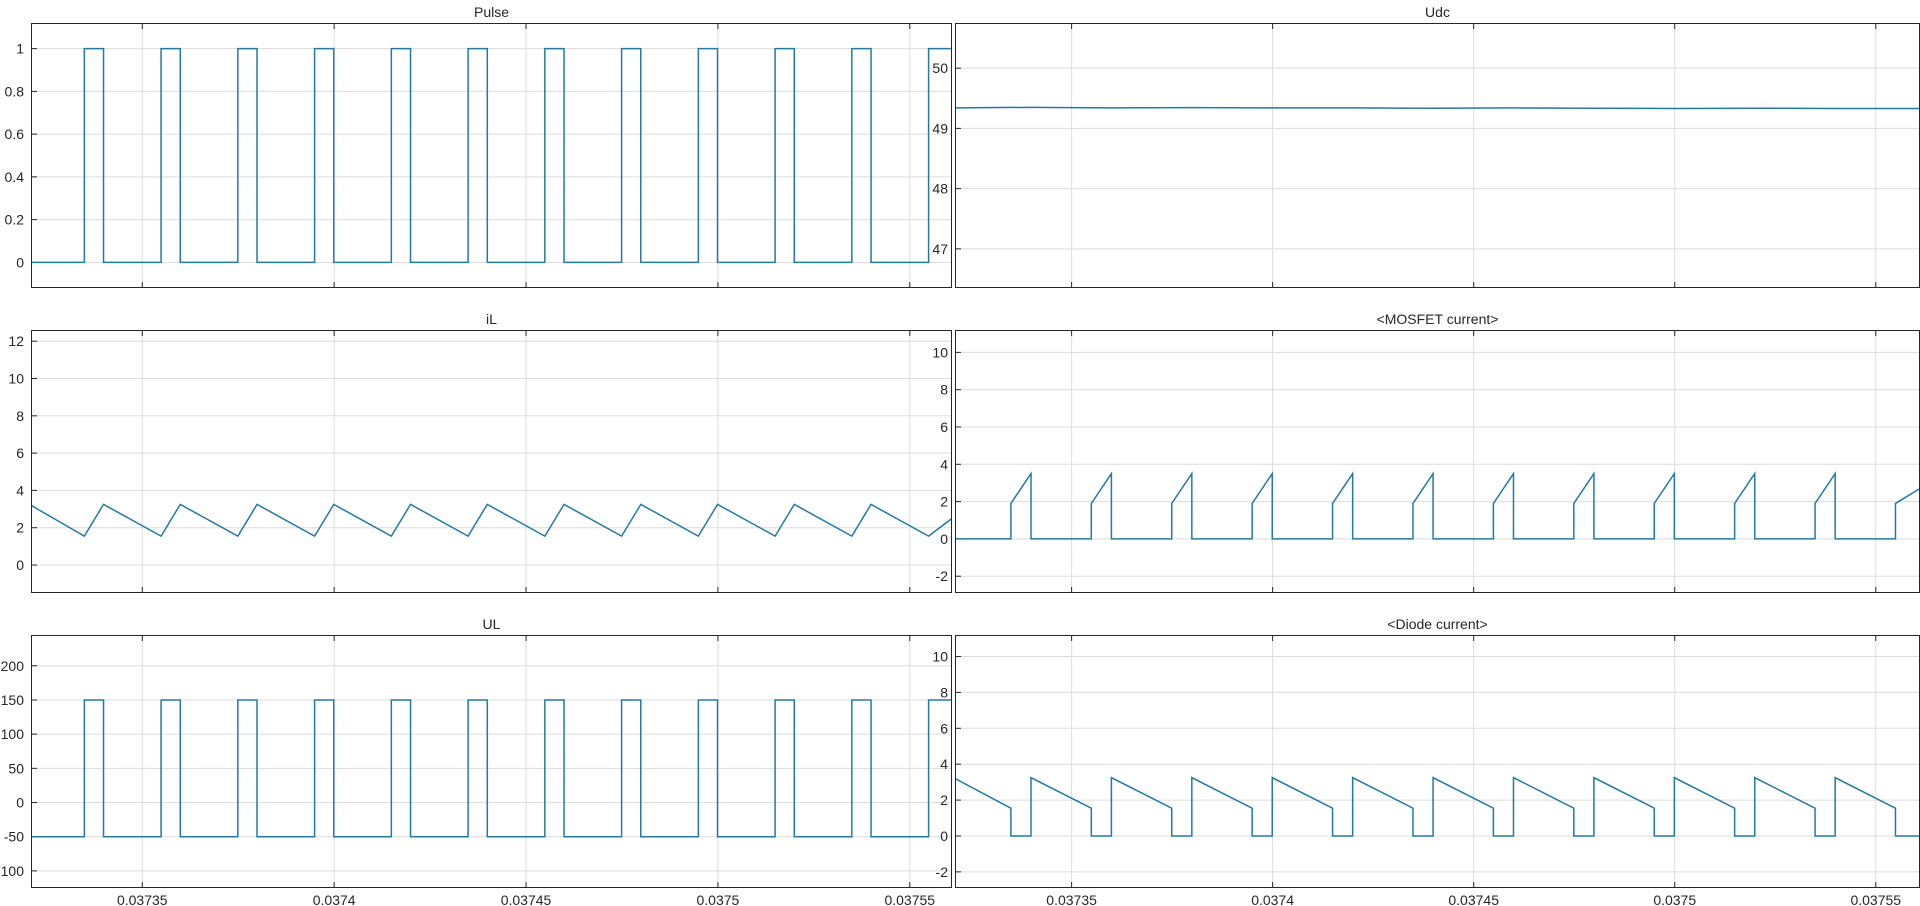 The width and height of the screenshot is (1920, 906). I want to click on y-tick-label: 49, so click(940, 128).